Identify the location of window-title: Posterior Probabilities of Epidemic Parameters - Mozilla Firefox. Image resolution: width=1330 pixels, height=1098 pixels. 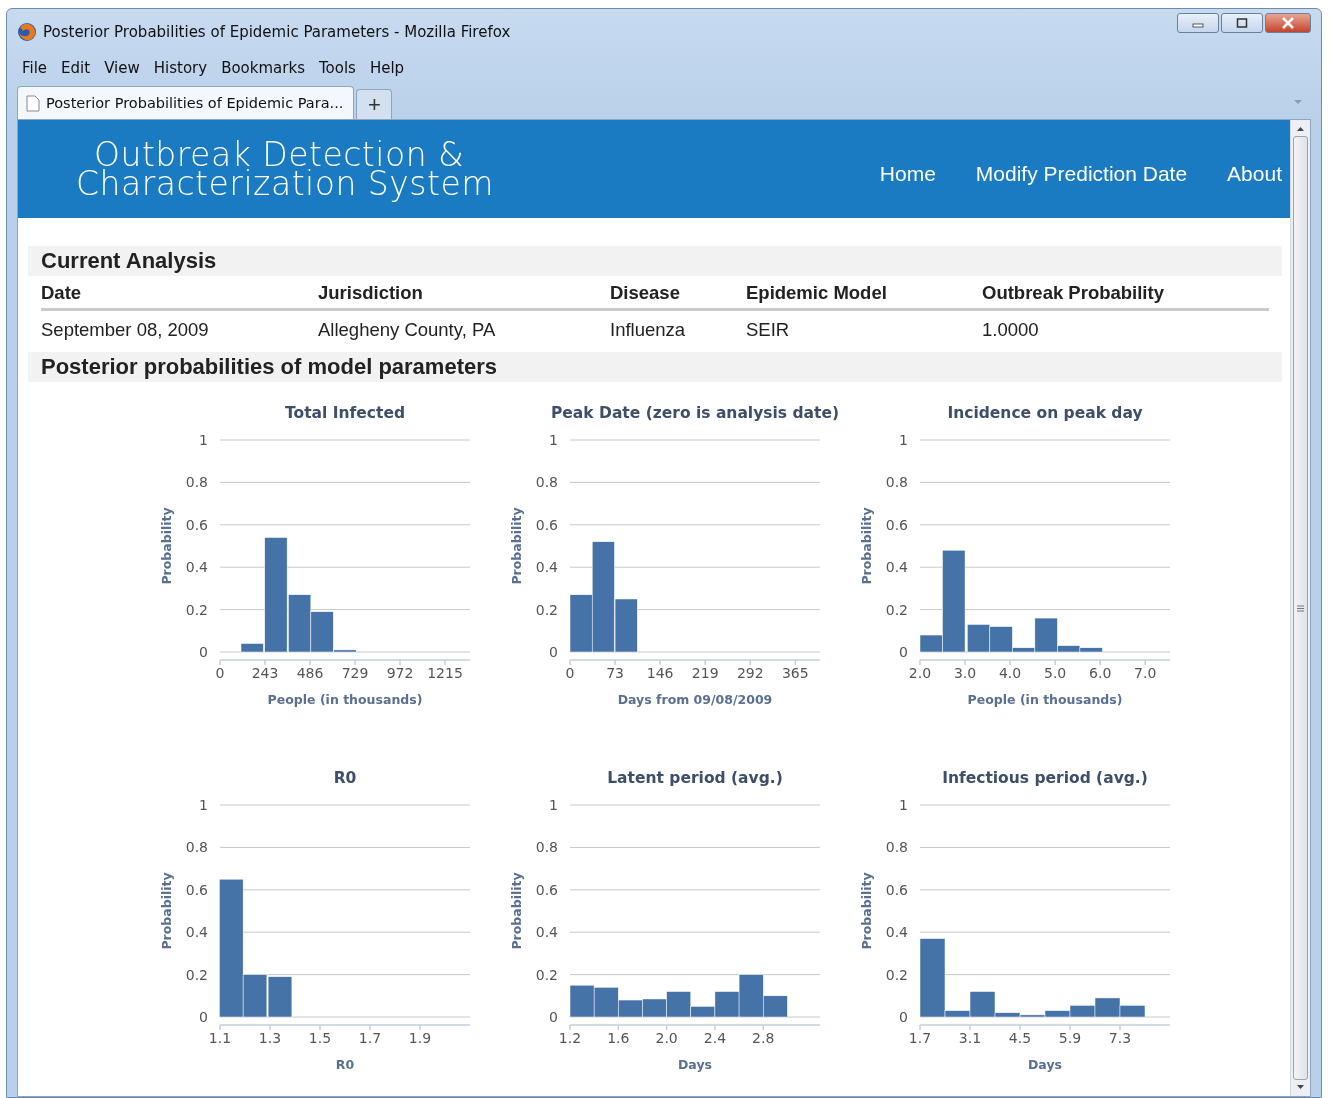
(277, 32).